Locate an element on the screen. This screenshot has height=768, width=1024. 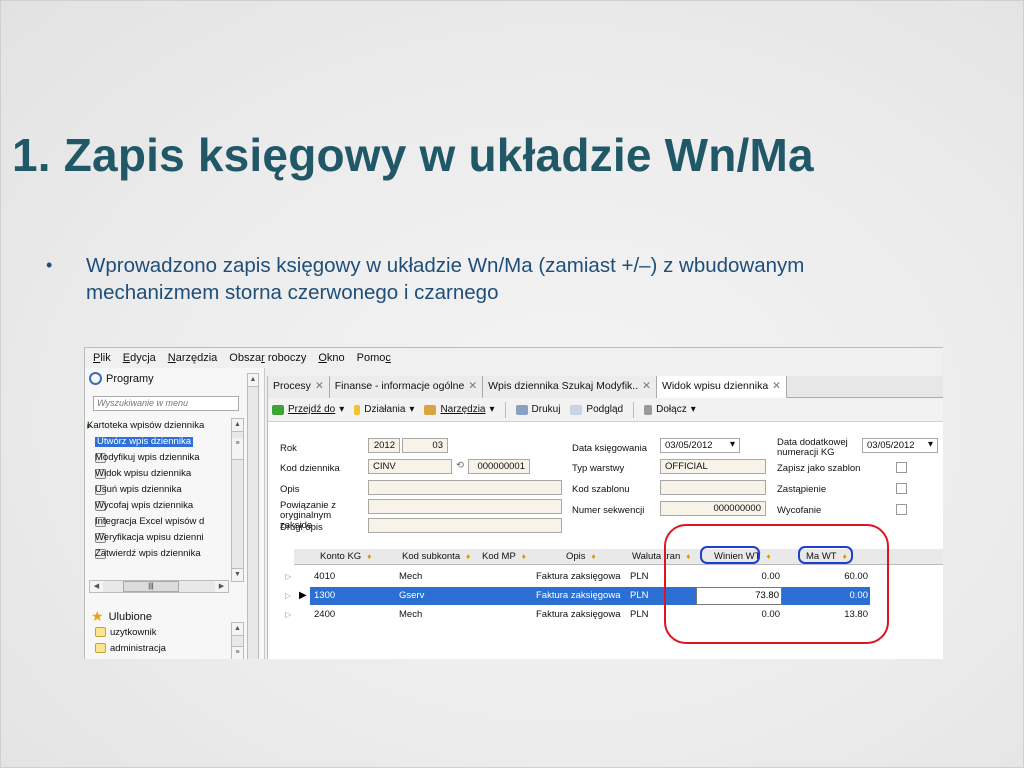
menu-tree-item-label: Integracja Excel wpisów d is located at coordinates (150, 521).